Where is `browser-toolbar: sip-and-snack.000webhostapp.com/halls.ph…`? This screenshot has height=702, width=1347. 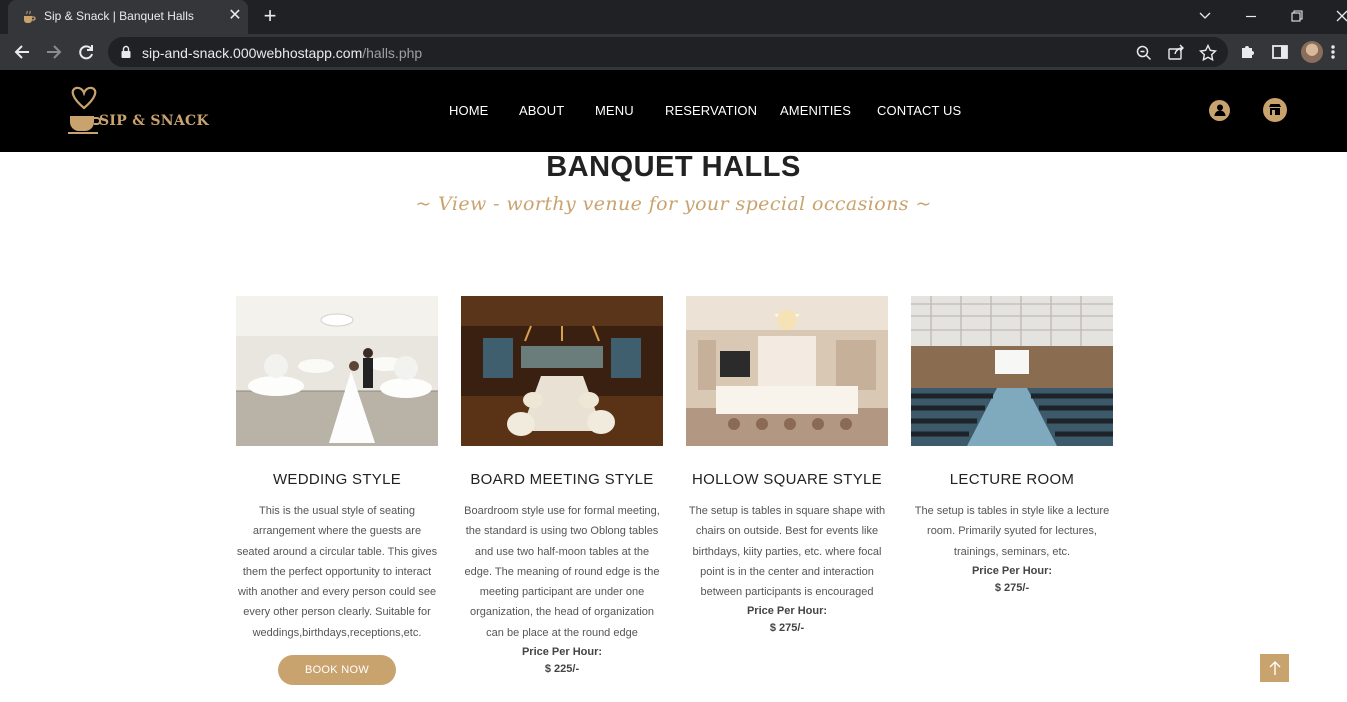 browser-toolbar: sip-and-snack.000webhostapp.com/halls.ph… is located at coordinates (673, 52).